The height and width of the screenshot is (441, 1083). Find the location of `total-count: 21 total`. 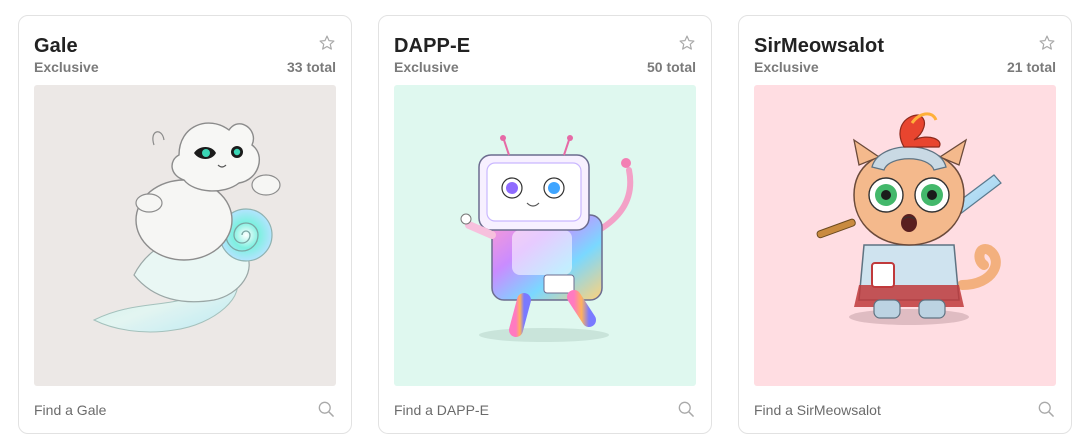

total-count: 21 total is located at coordinates (1031, 67).